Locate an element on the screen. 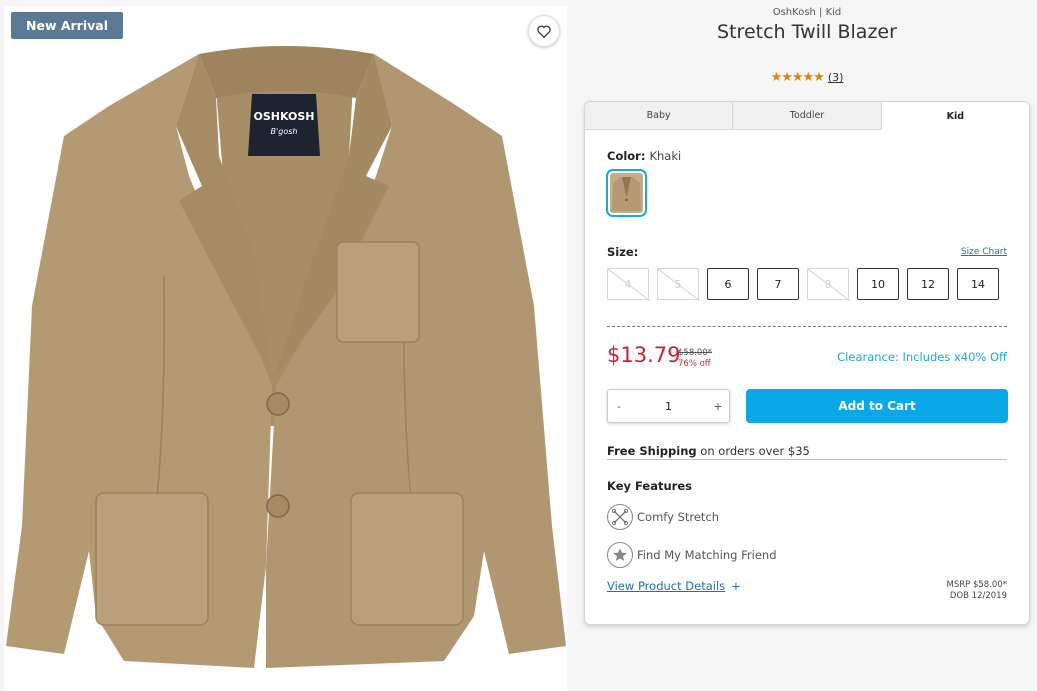 This screenshot has width=1037, height=691. star-badge-icon is located at coordinates (620, 555).